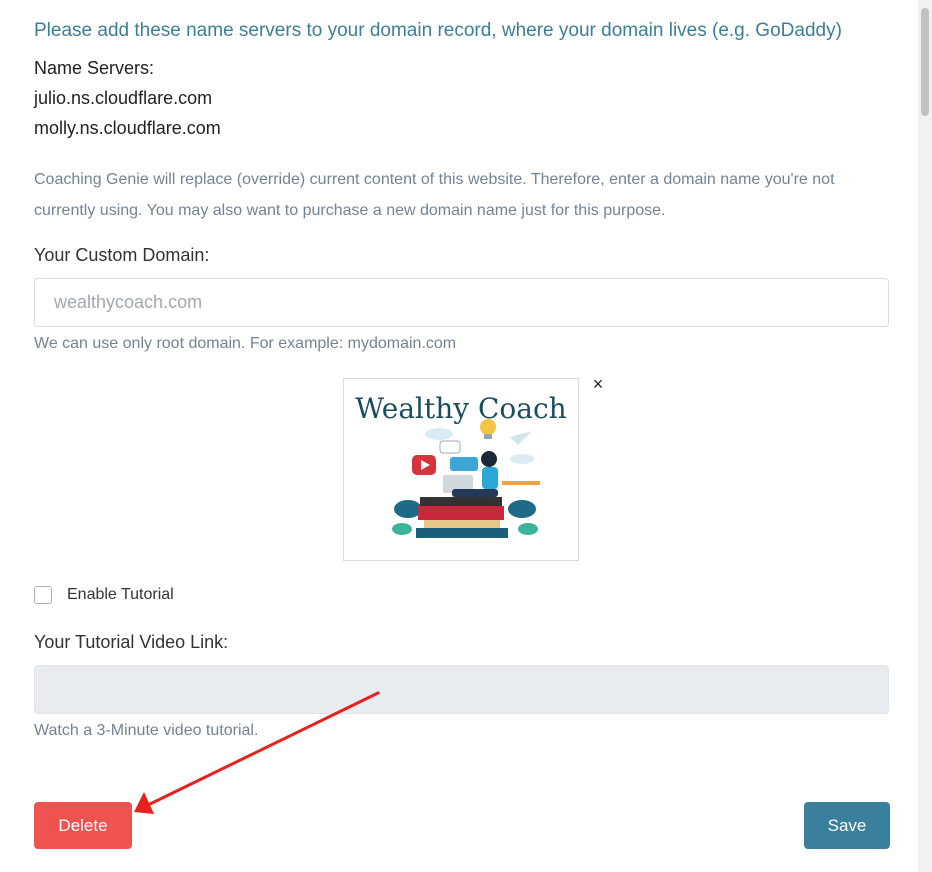  Describe the element at coordinates (461, 689) in the screenshot. I see `tutorial-video-input` at that location.